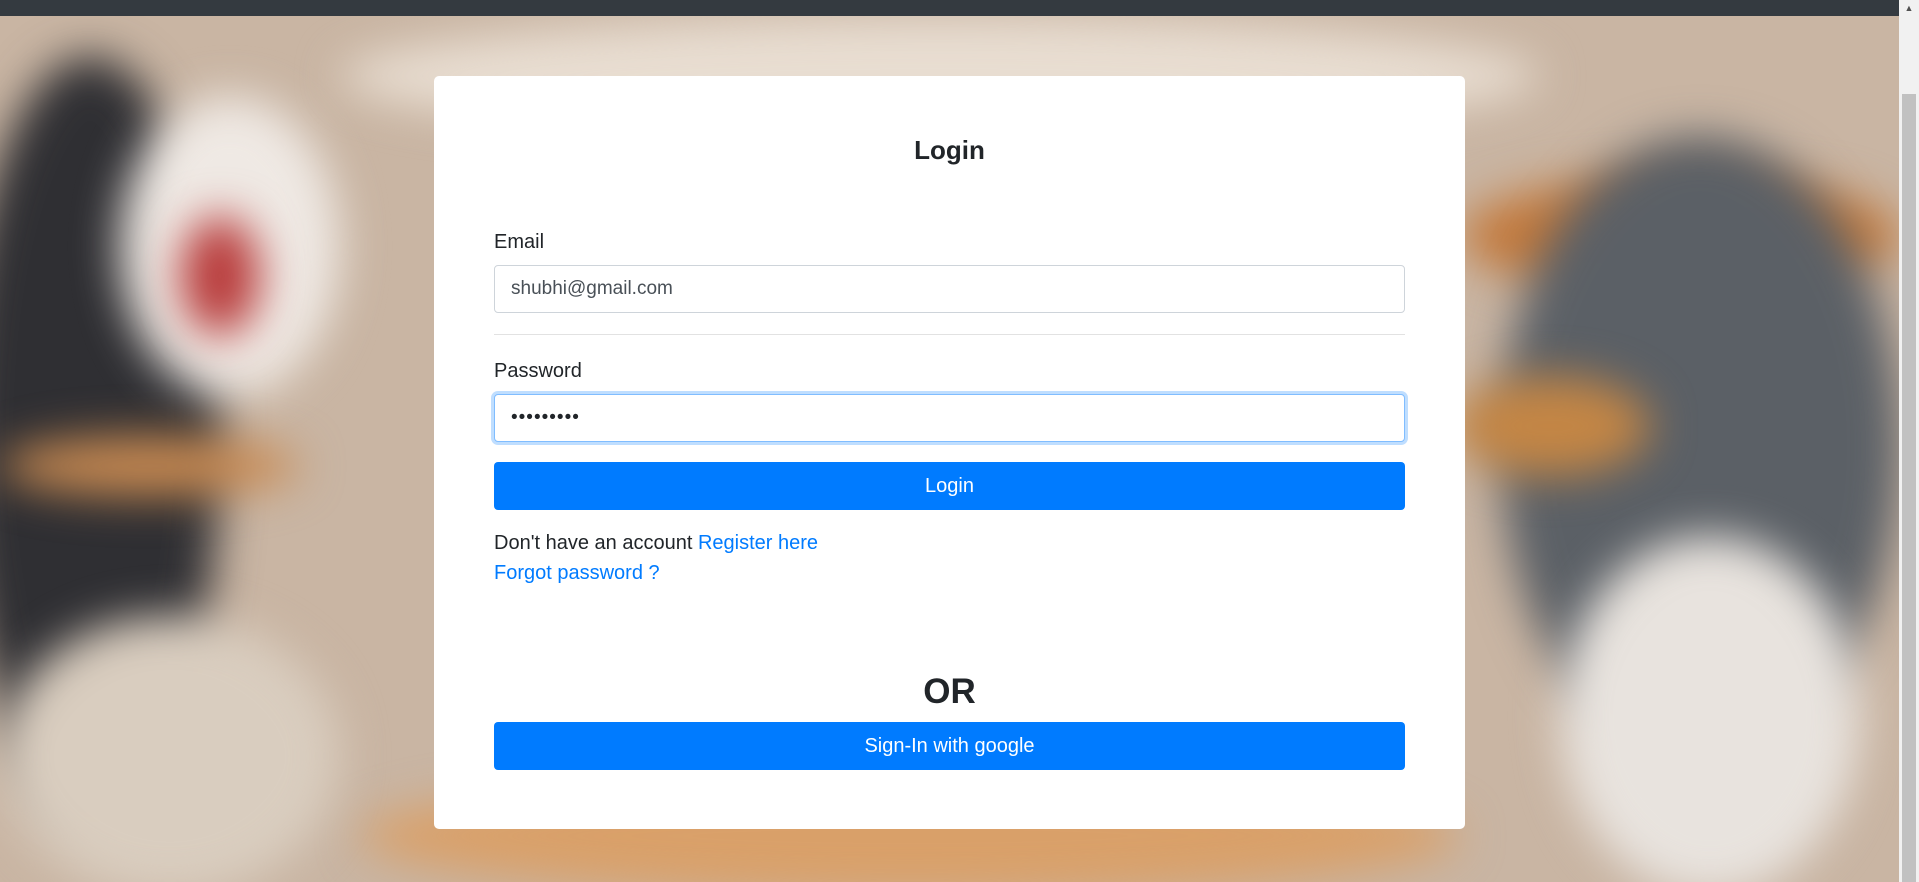  Describe the element at coordinates (959, 8) in the screenshot. I see `top-bar` at that location.